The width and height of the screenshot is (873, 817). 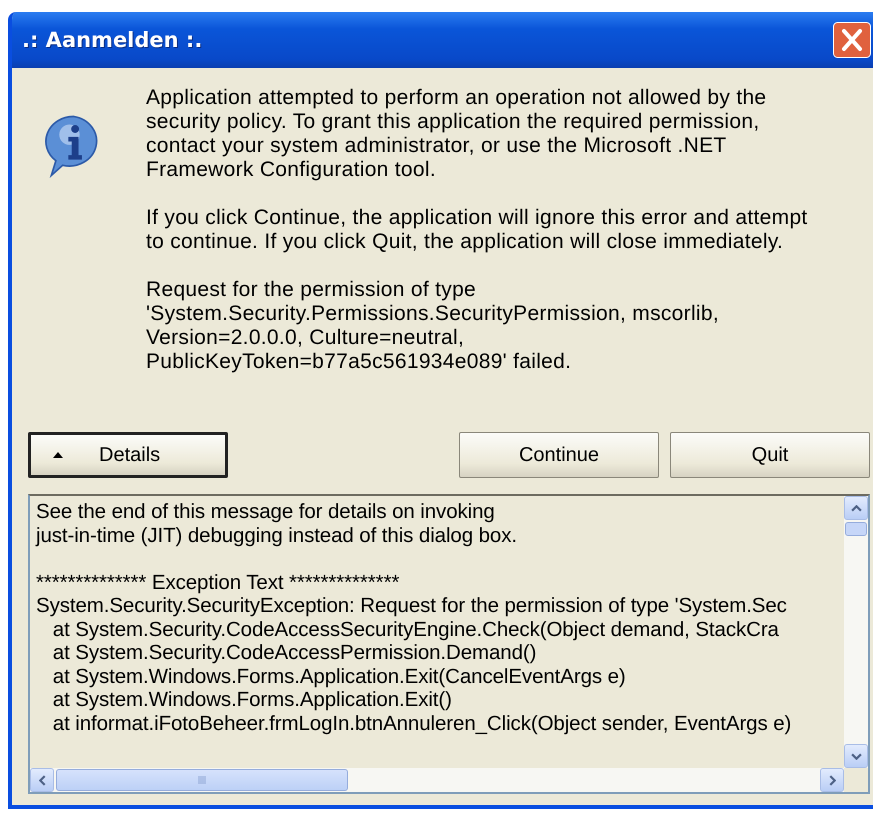 What do you see at coordinates (856, 632) in the screenshot?
I see `vertical-scrollbar` at bounding box center [856, 632].